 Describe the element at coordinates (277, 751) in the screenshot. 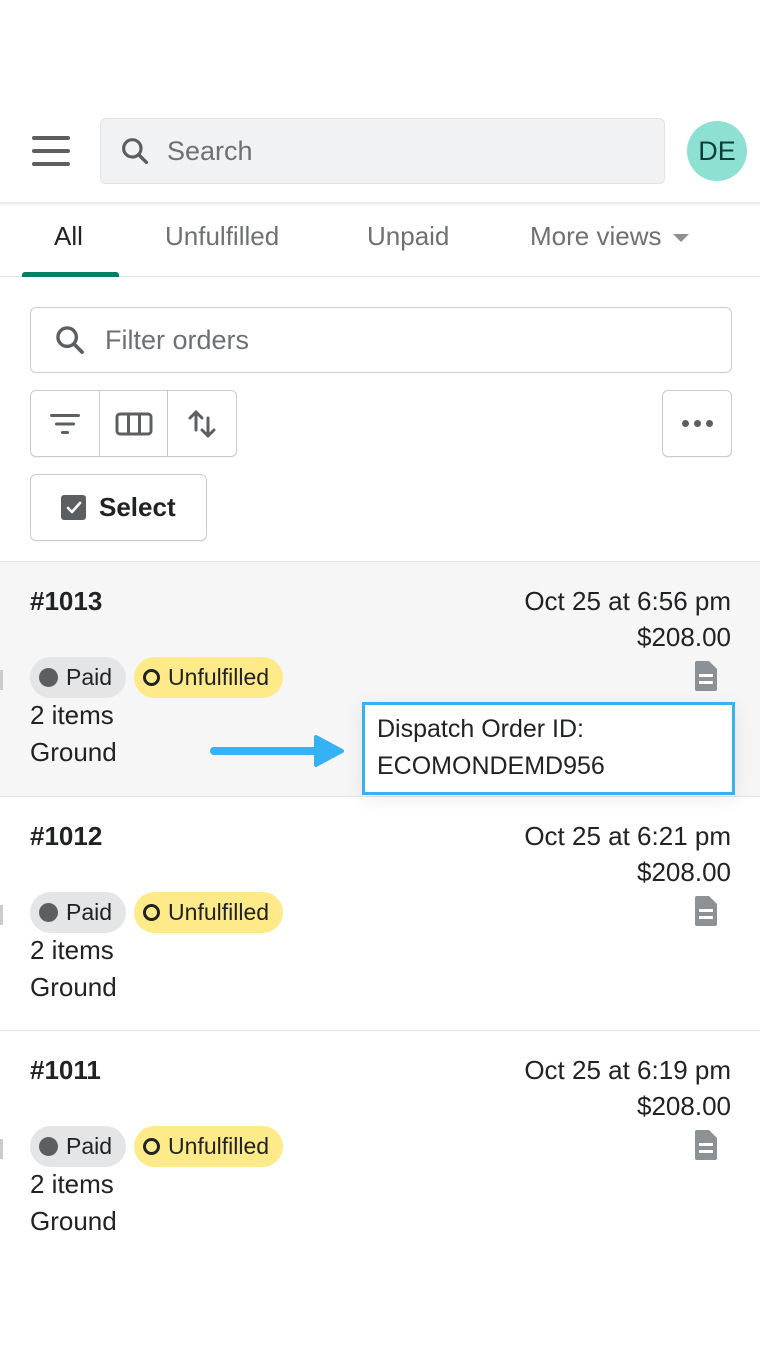

I see `annotation-arrow-icon` at that location.